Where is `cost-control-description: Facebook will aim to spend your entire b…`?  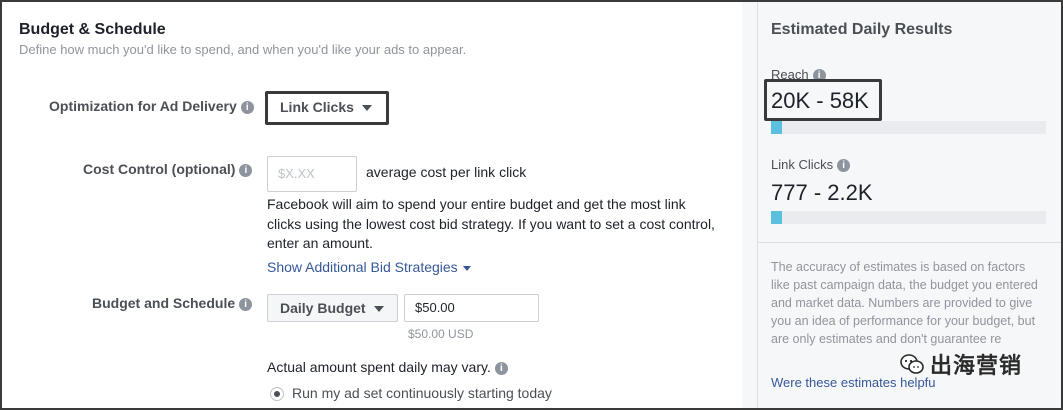 cost-control-description: Facebook will aim to spend your entire b… is located at coordinates (491, 223).